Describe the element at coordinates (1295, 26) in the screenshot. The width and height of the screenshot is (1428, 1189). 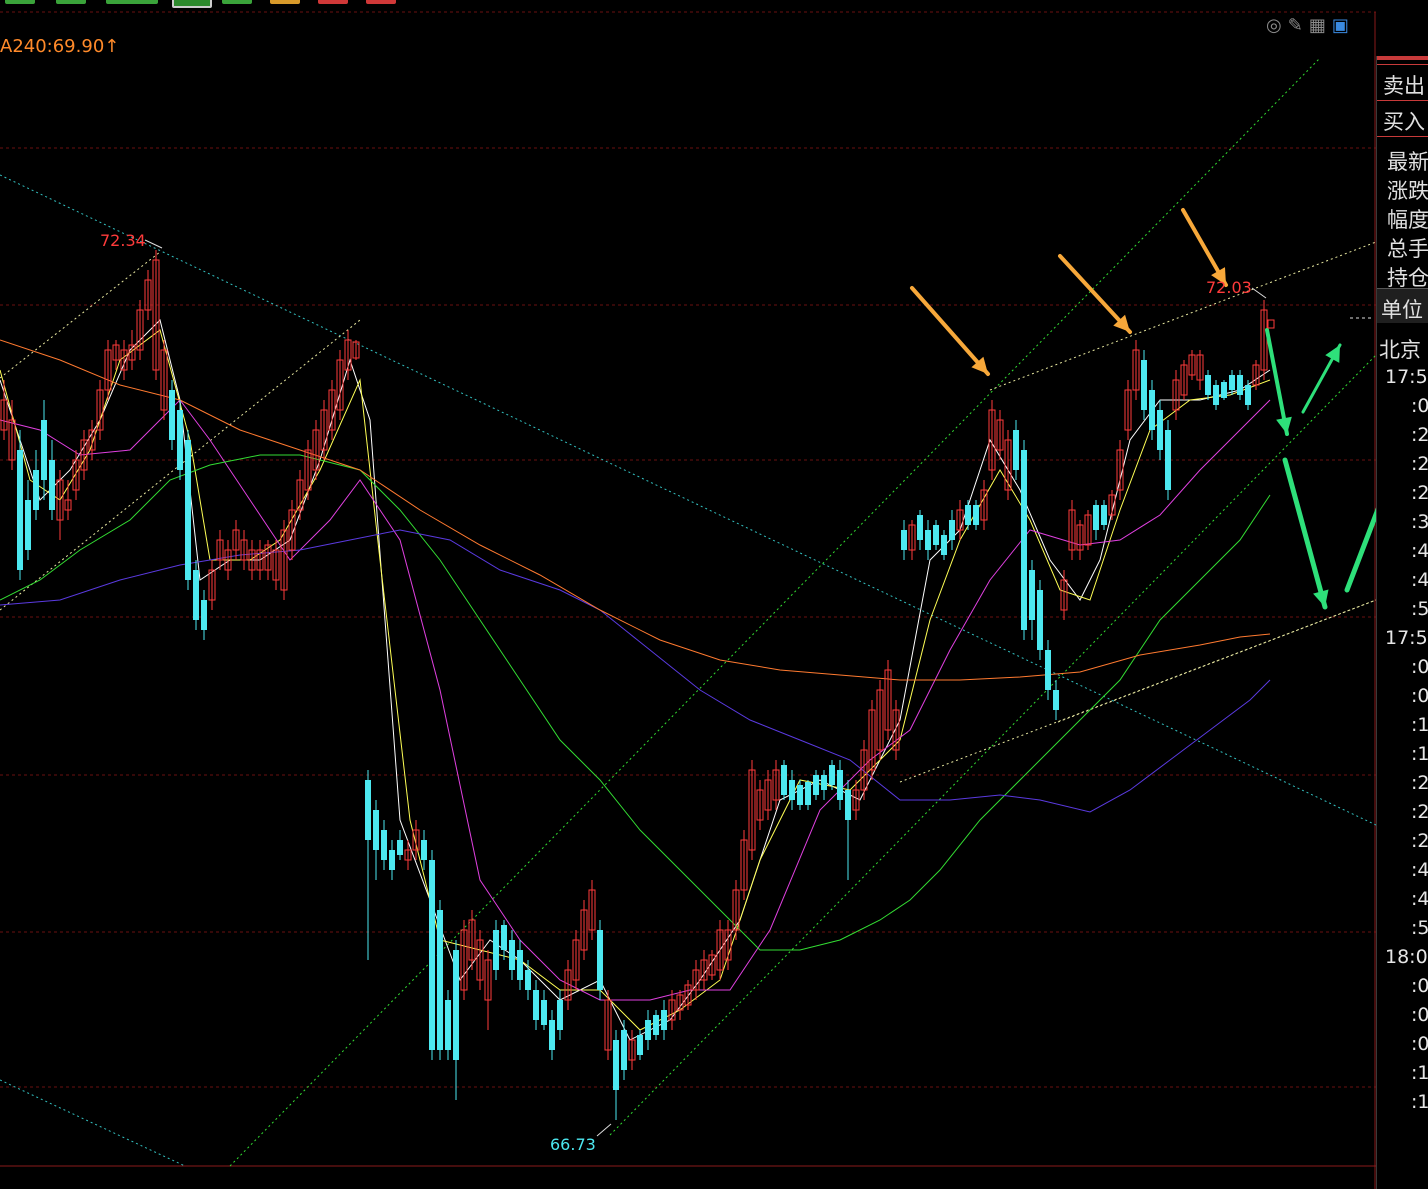
I see `pencil-icon: ✎` at that location.